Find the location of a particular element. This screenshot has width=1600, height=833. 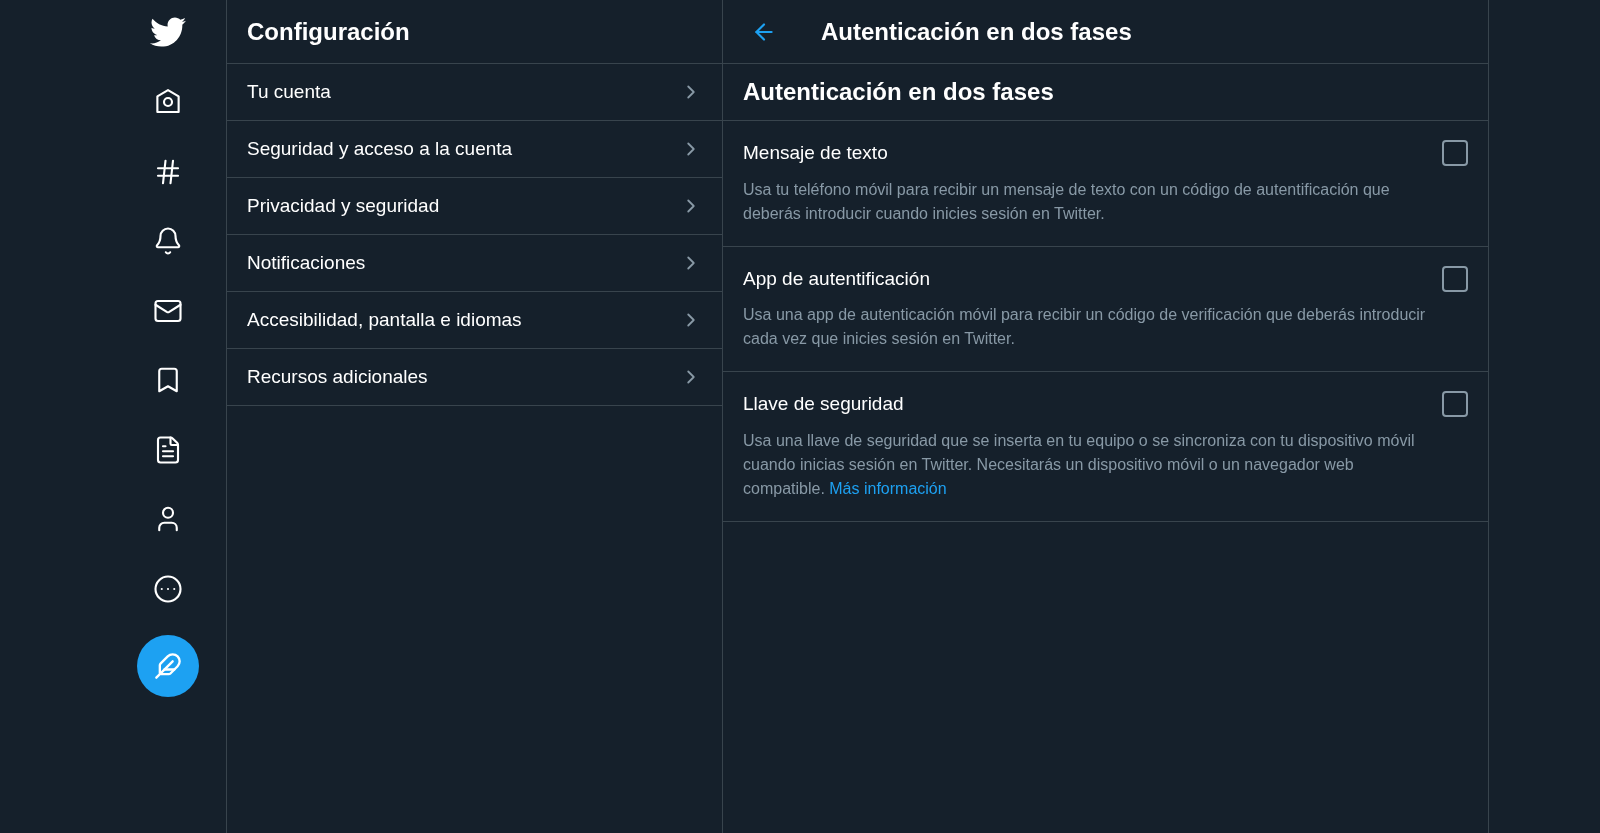

section-heading: Autenticación en dos fases is located at coordinates (898, 92).